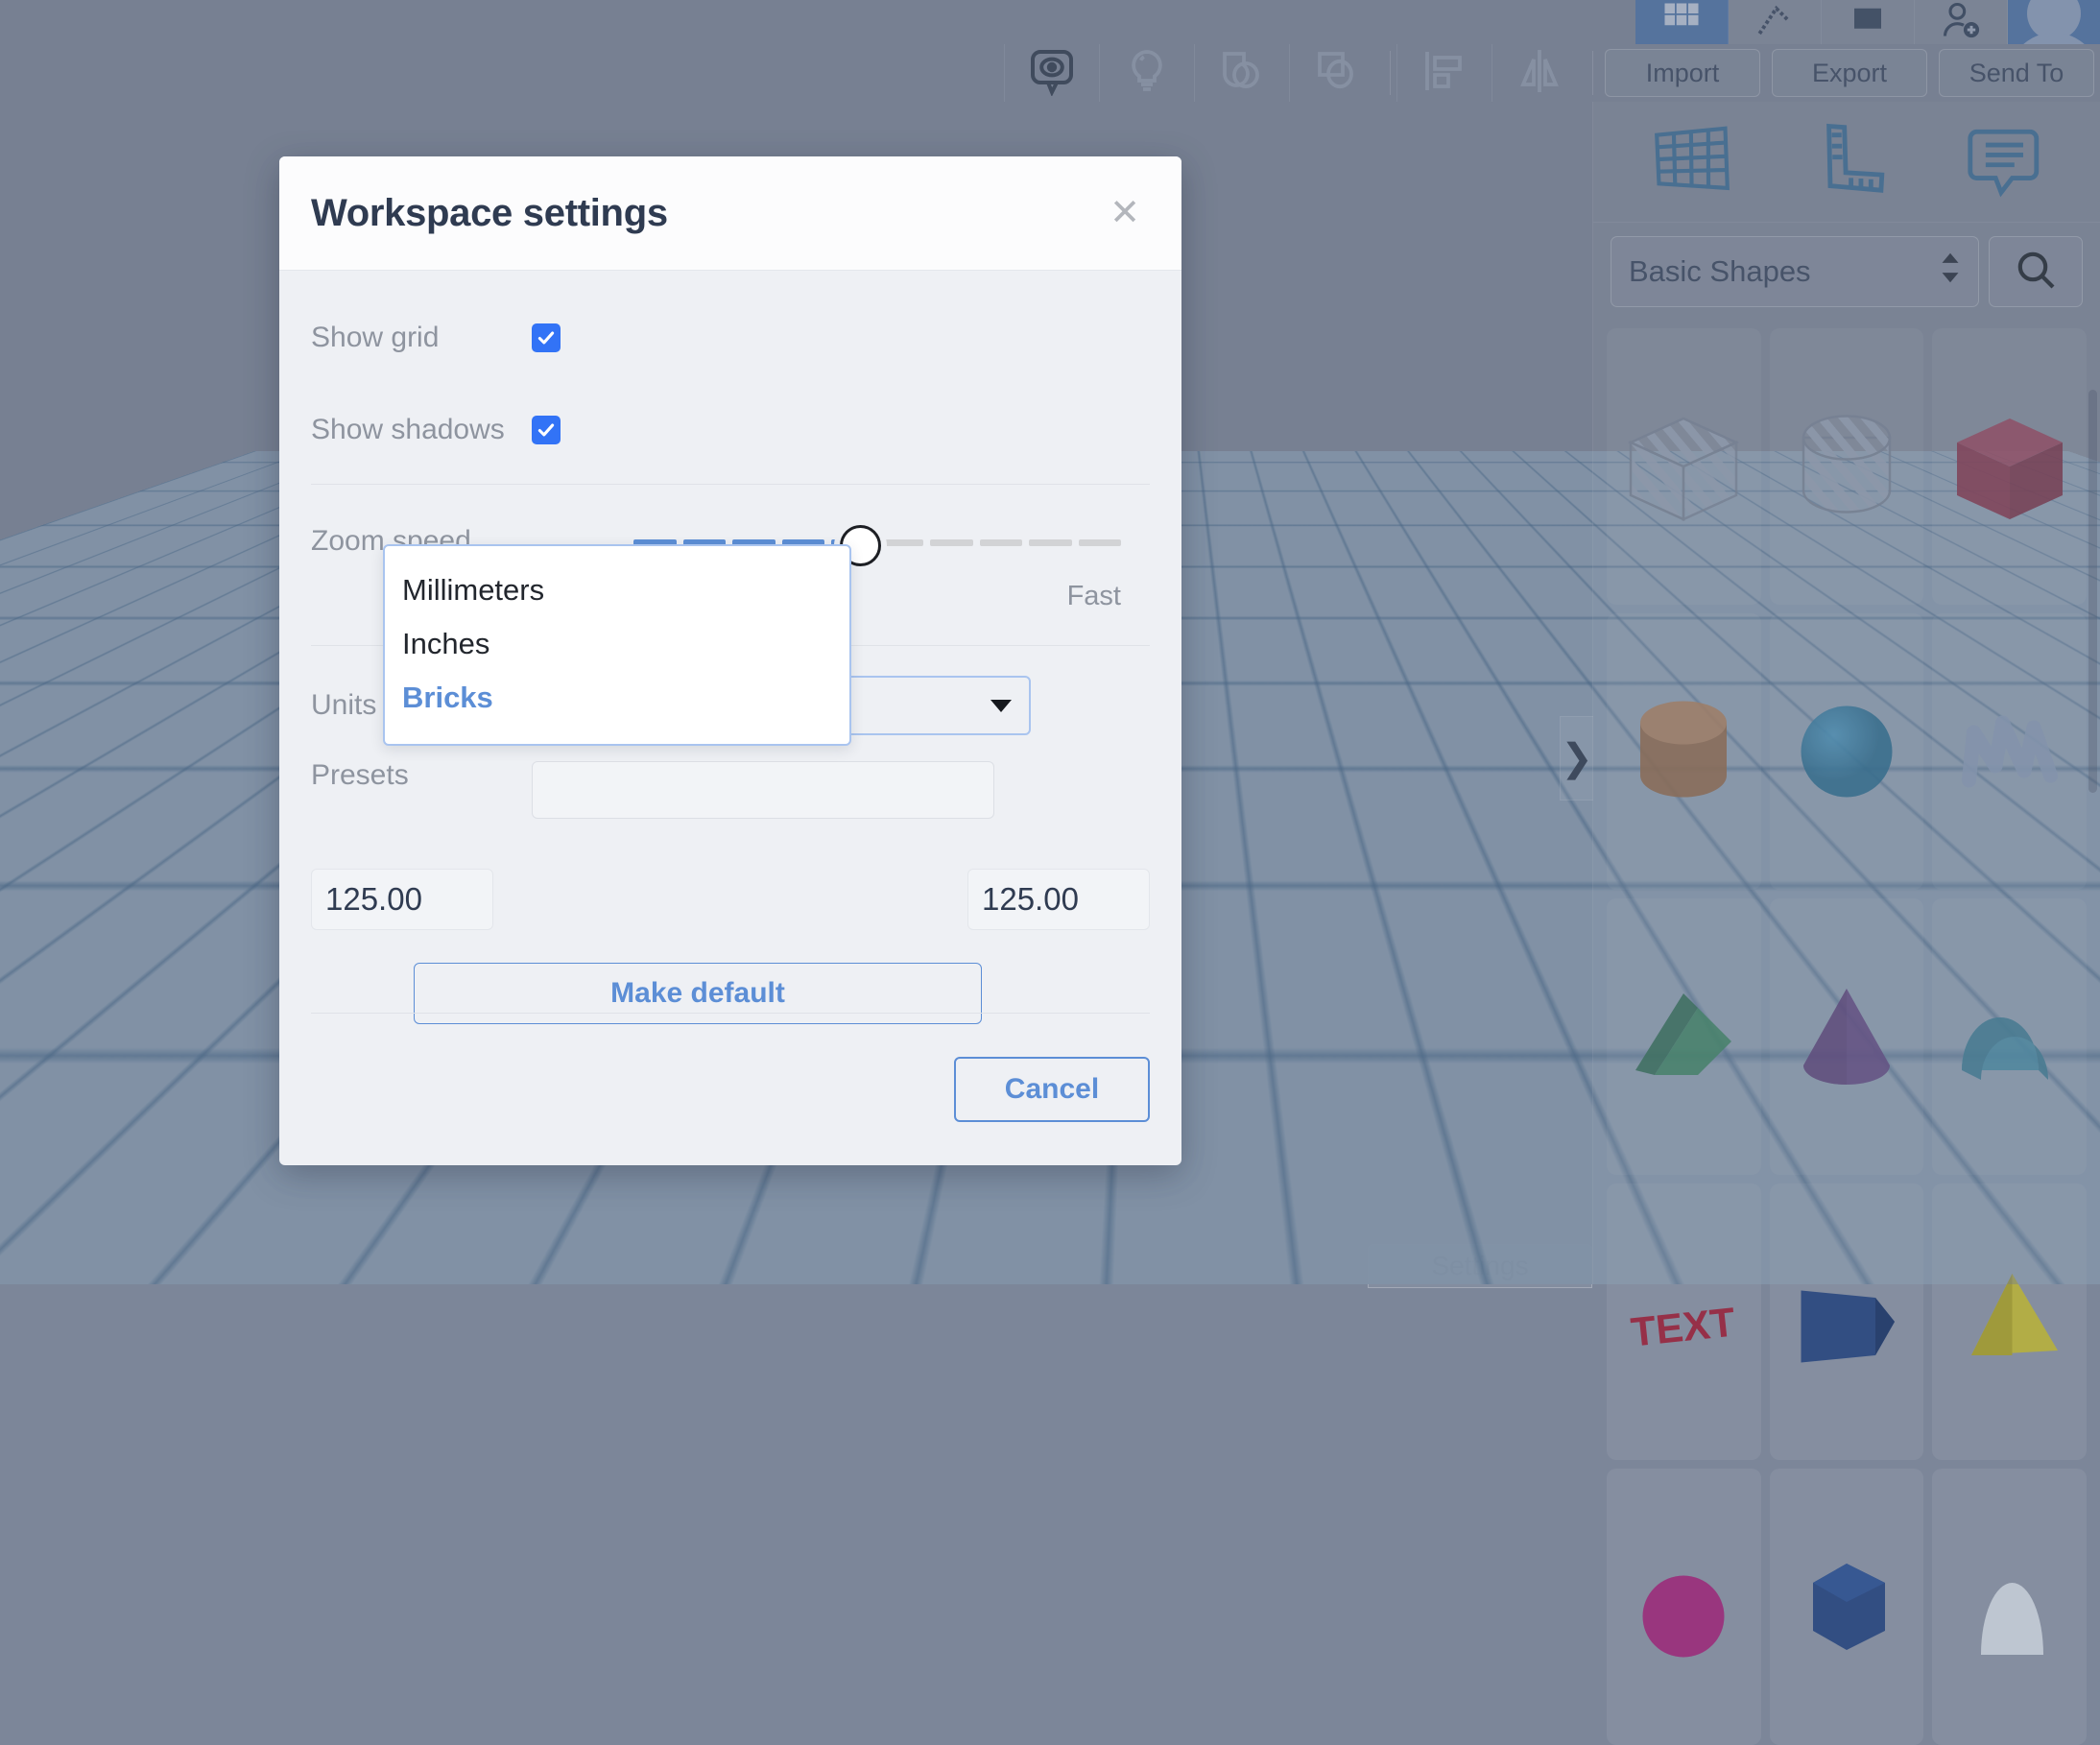  I want to click on chevron-down-icon, so click(1001, 705).